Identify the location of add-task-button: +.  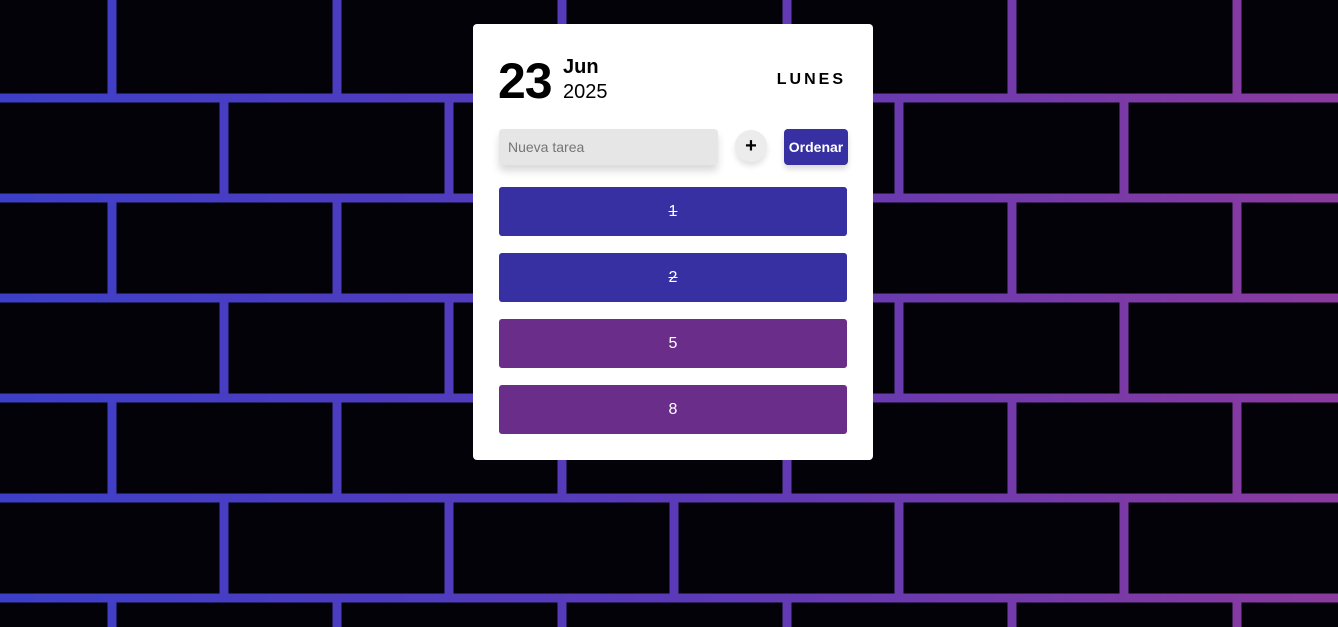
(751, 146).